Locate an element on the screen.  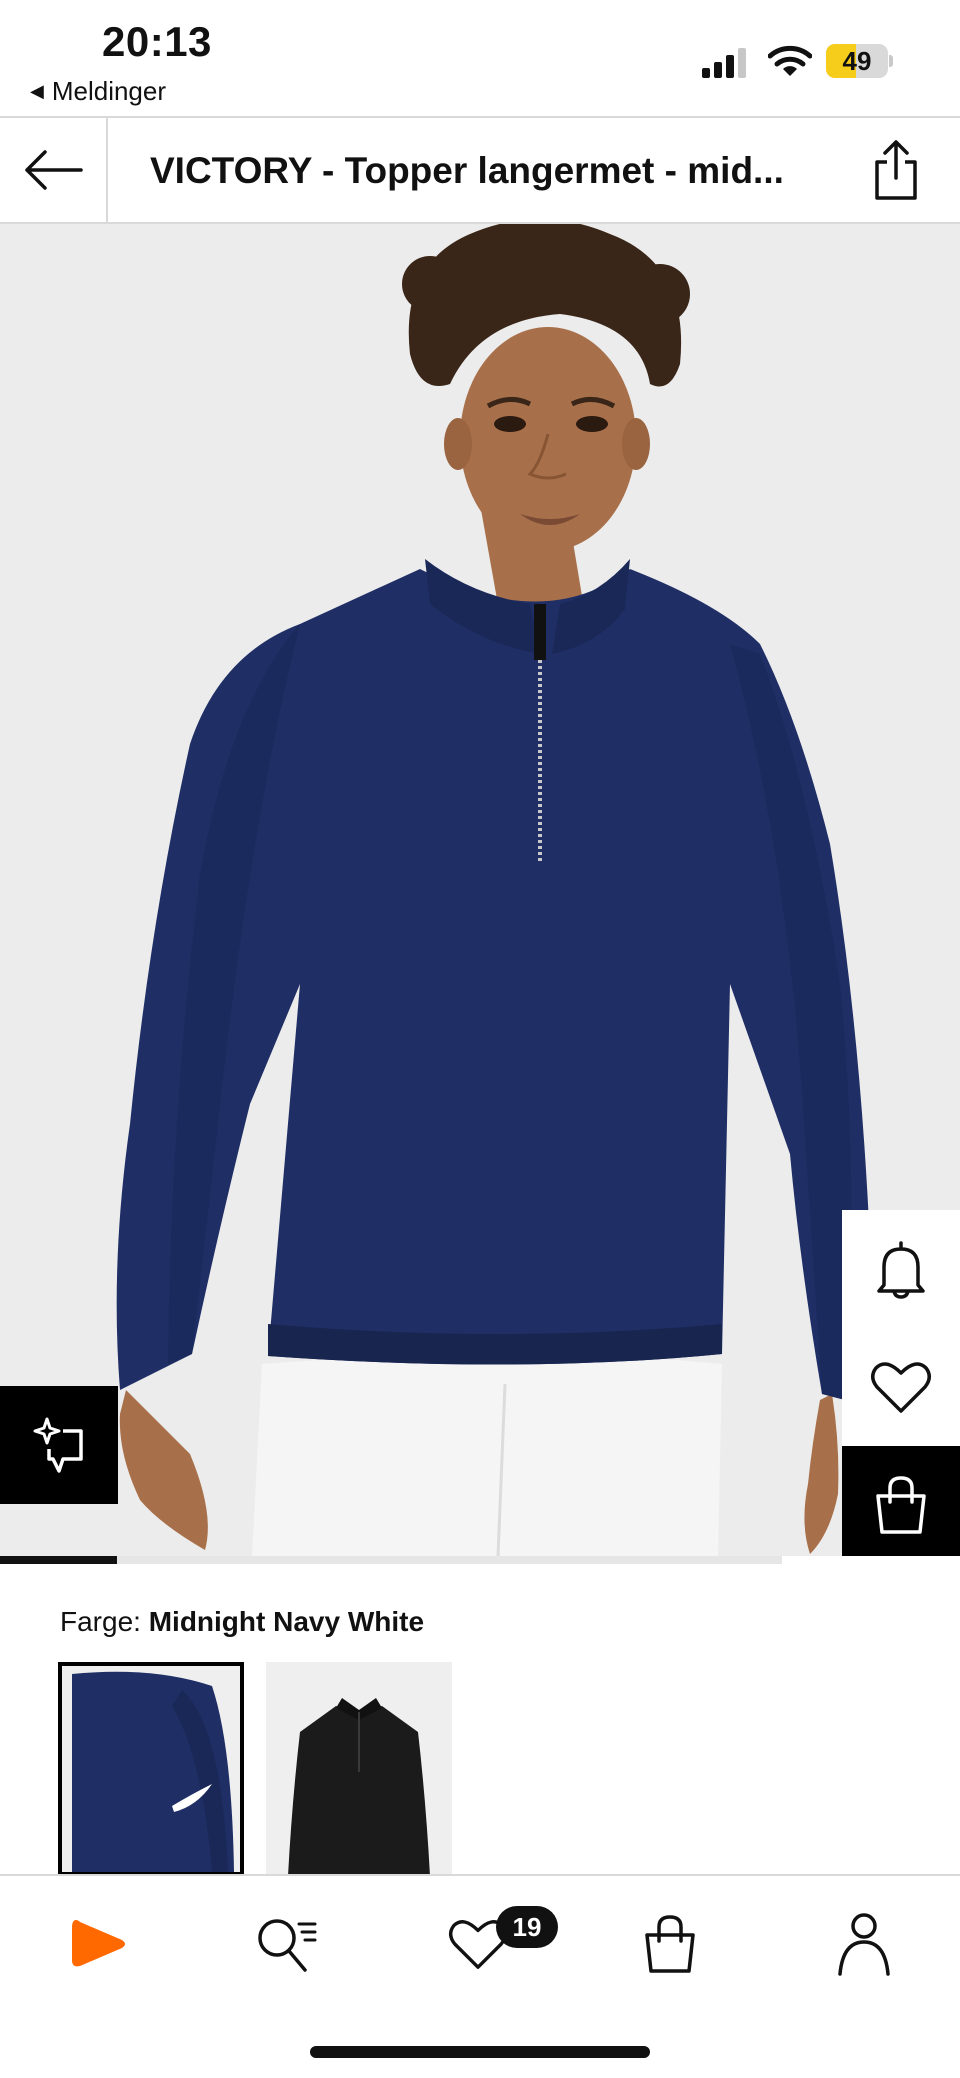
nav-bag is located at coordinates (670, 1944).